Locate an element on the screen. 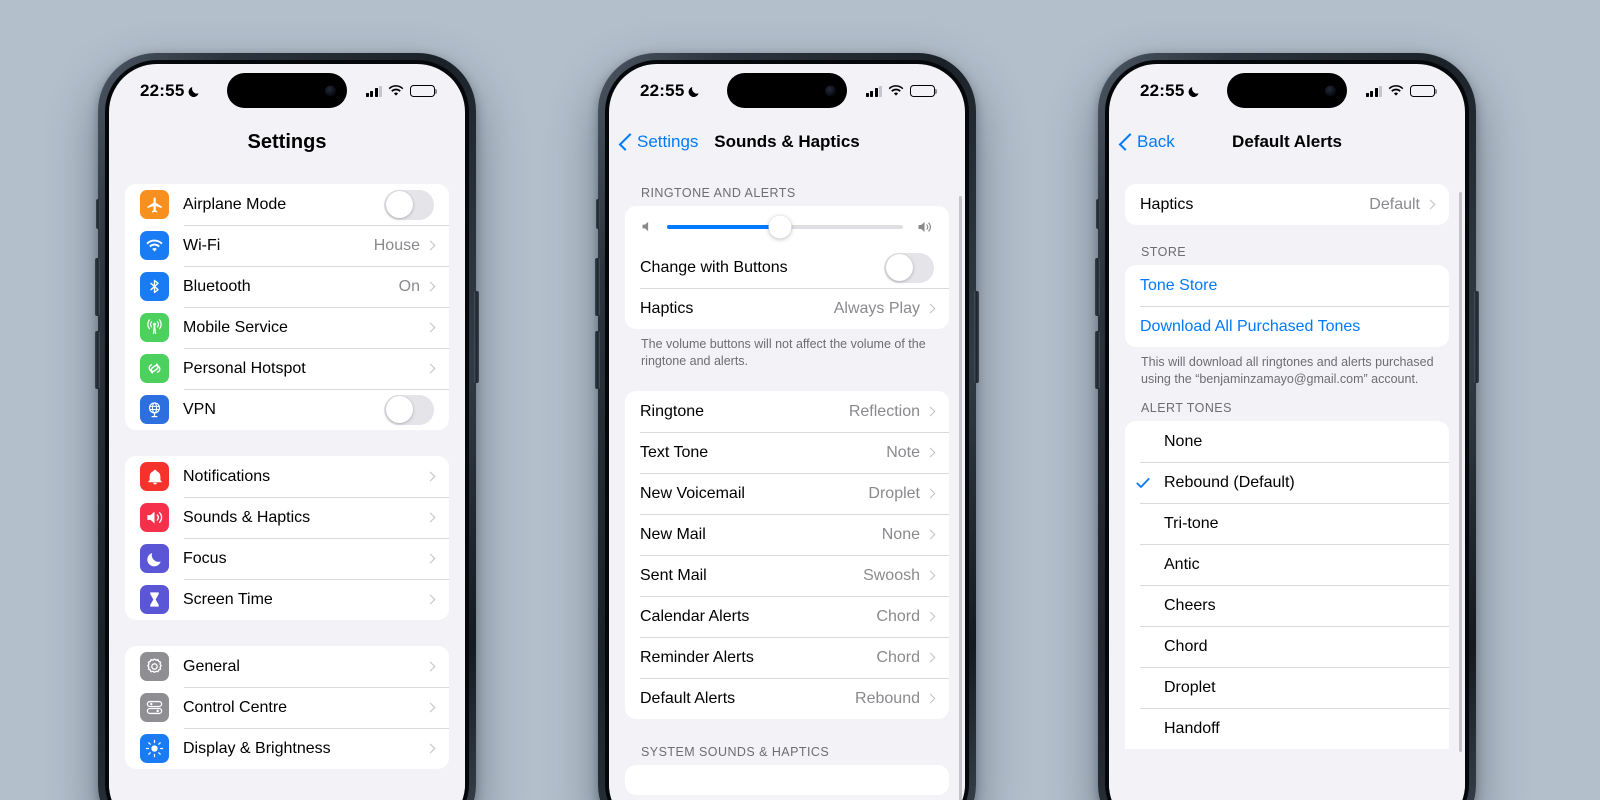 This screenshot has height=800, width=1600. page-title: Default Alerts is located at coordinates (1287, 141).